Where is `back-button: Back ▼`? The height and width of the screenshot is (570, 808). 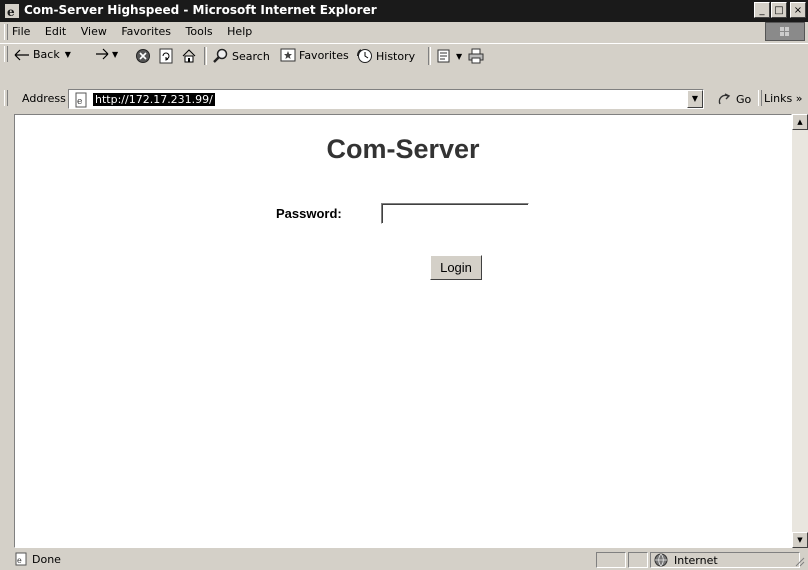 back-button: Back ▼ is located at coordinates (42, 54).